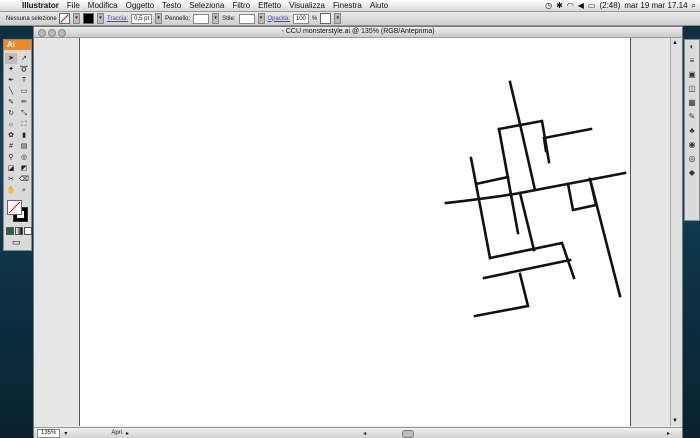 The image size is (700, 438). What do you see at coordinates (347, 5) in the screenshot?
I see `menu-finestra: Finestra` at bounding box center [347, 5].